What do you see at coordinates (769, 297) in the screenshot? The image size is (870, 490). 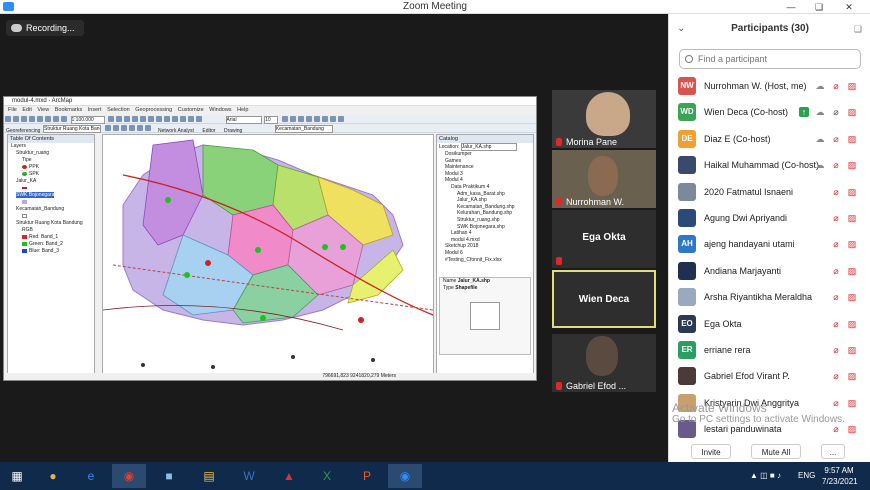 I see `participant-row: Arsha Riyantikha Meraldha ▨ ⌀` at bounding box center [769, 297].